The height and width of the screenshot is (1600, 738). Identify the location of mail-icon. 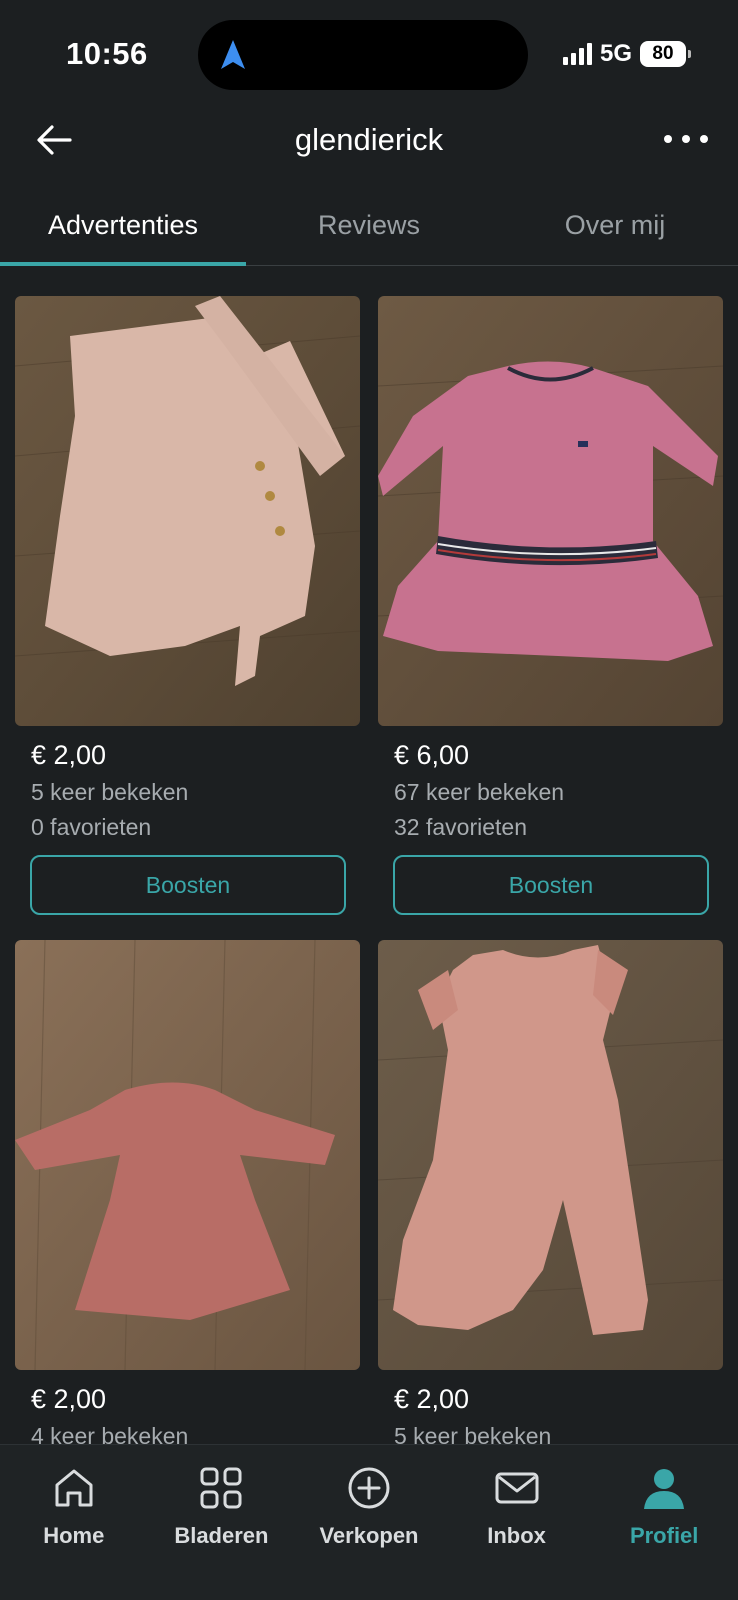
(517, 1488).